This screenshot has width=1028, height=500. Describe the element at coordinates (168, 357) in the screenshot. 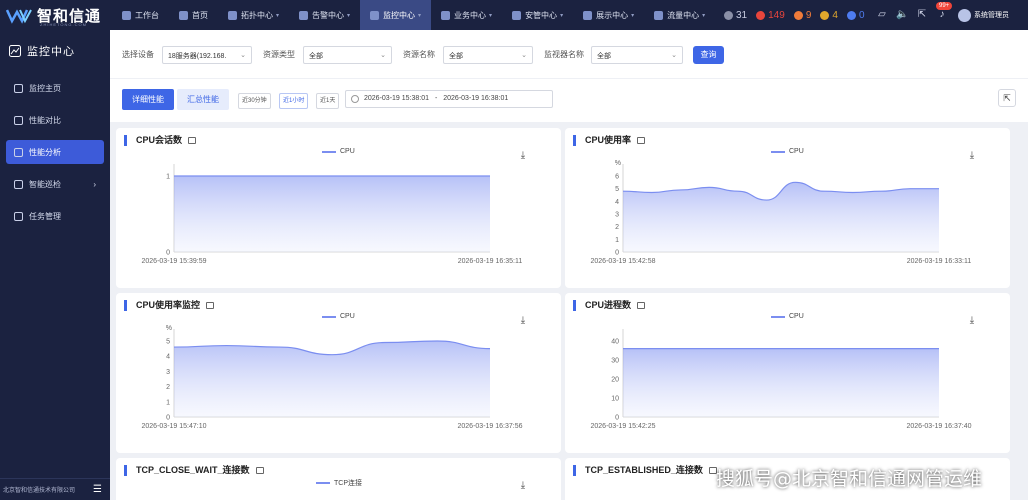

I see `y-tick-label: 4` at that location.